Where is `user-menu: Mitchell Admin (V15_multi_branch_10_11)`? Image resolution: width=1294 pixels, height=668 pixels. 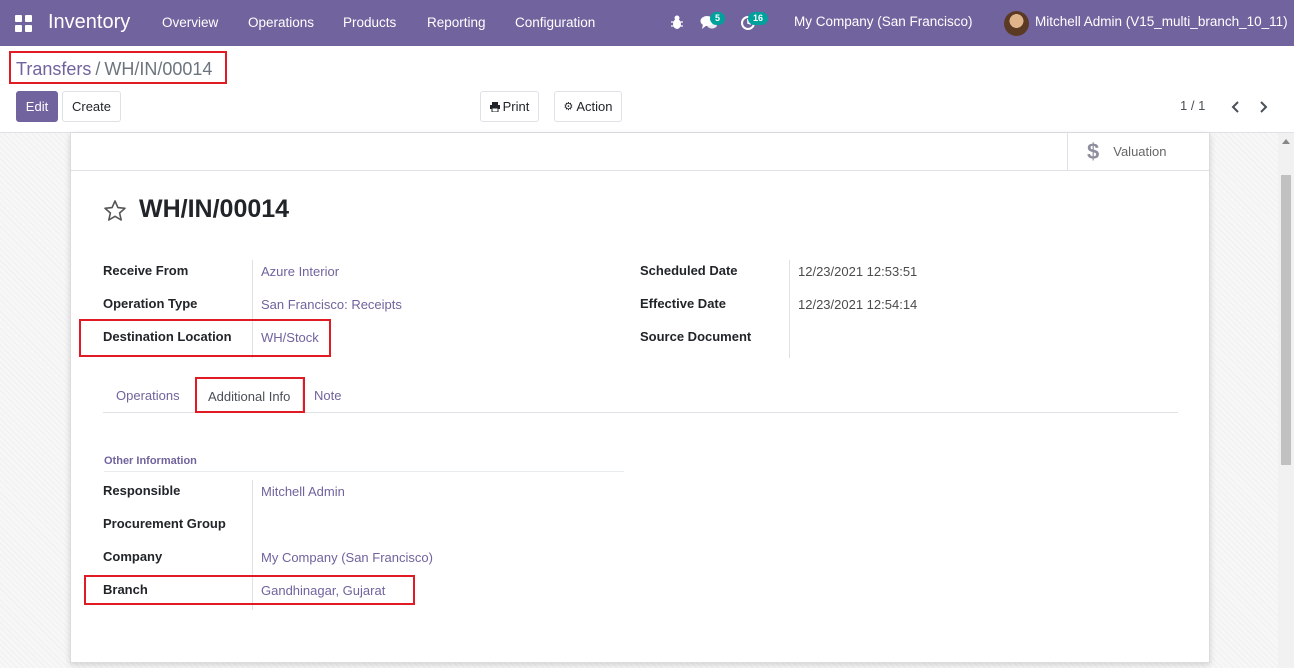
user-menu: Mitchell Admin (V15_multi_branch_10_11) is located at coordinates (1161, 21).